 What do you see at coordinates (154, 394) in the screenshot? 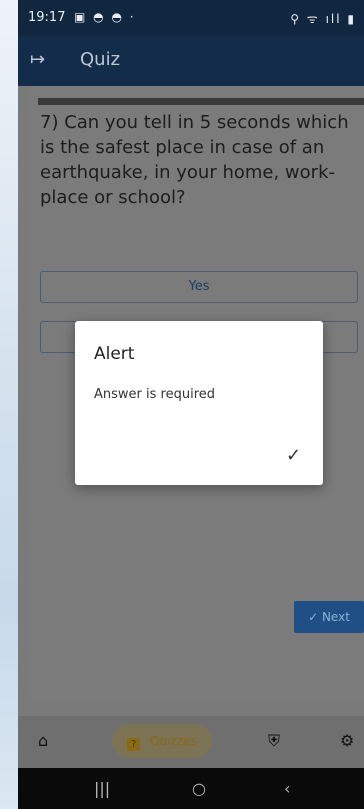
I see `dialog-message: Answer is required` at bounding box center [154, 394].